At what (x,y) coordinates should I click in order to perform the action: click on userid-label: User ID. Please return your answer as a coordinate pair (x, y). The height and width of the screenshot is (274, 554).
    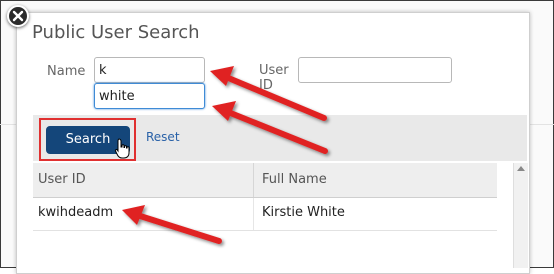
    Looking at the image, I should click on (274, 78).